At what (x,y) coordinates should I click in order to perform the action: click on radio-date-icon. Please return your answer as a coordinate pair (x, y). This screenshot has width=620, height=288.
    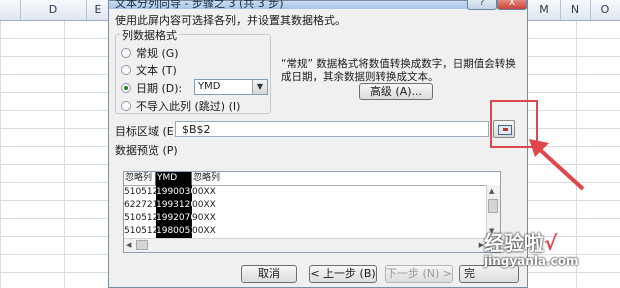
    Looking at the image, I should click on (126, 88).